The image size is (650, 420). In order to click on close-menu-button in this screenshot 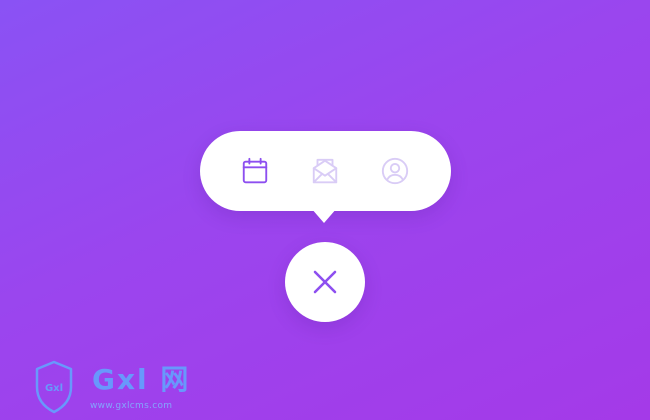, I will do `click(325, 282)`.